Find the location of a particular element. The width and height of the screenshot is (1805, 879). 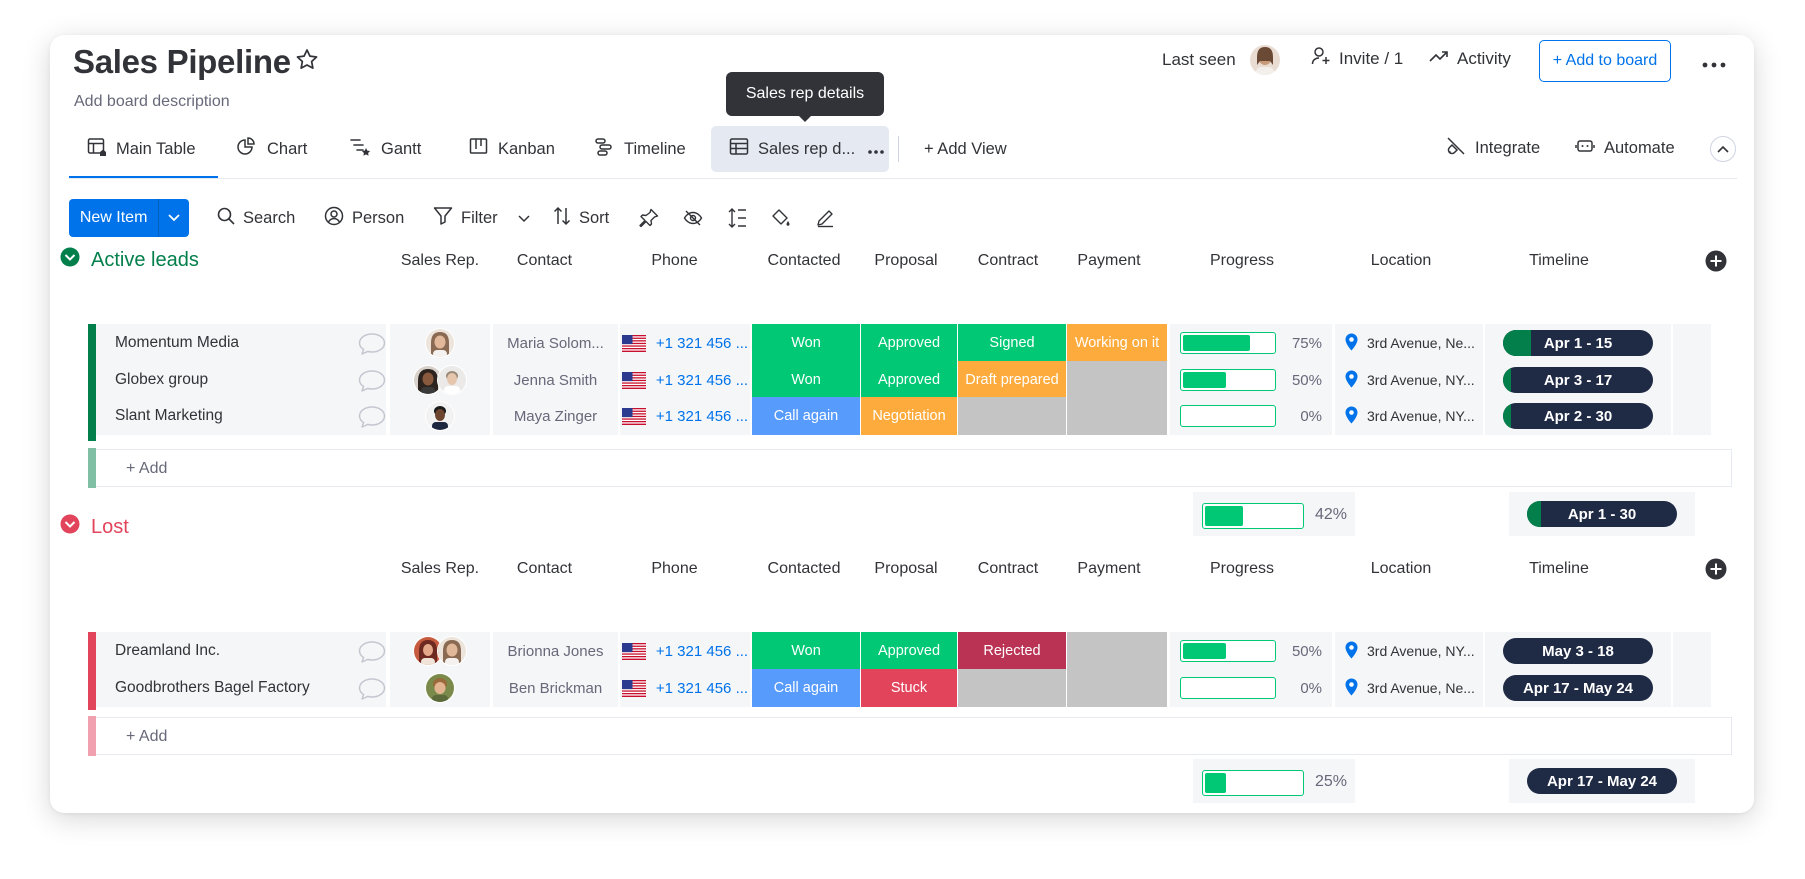

timeline-pill: May 3 - 18 is located at coordinates (1578, 651).